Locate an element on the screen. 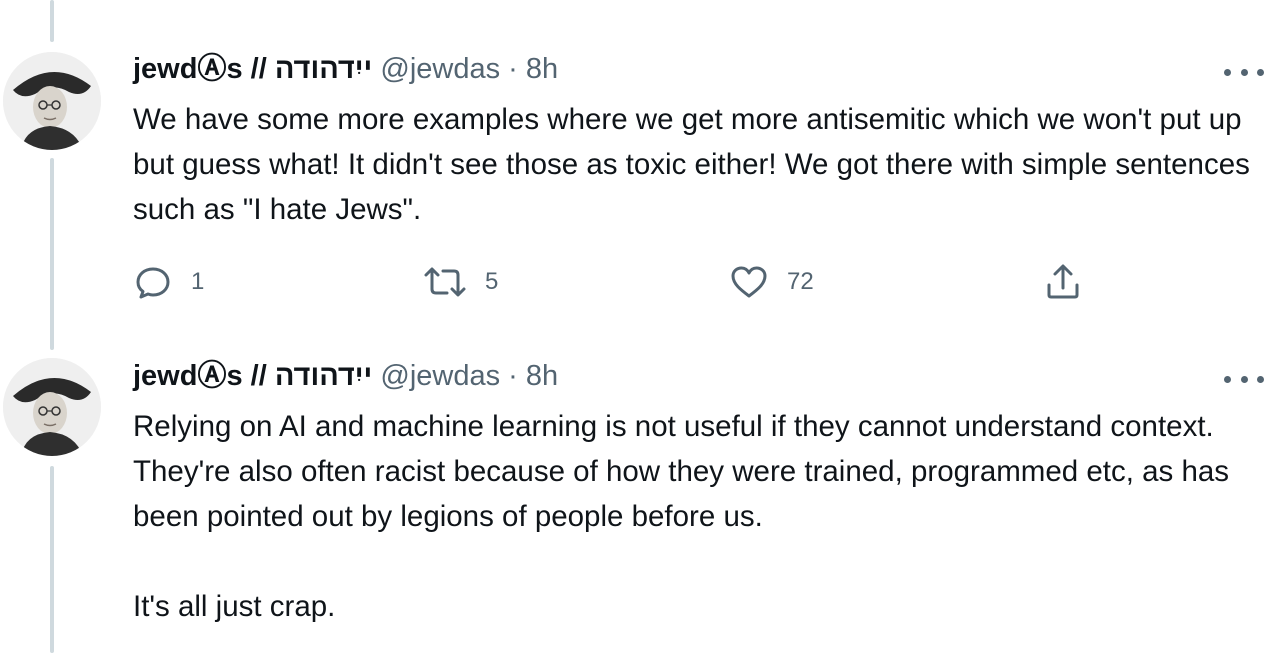  retweet-arrows-icon is located at coordinates (445, 282).